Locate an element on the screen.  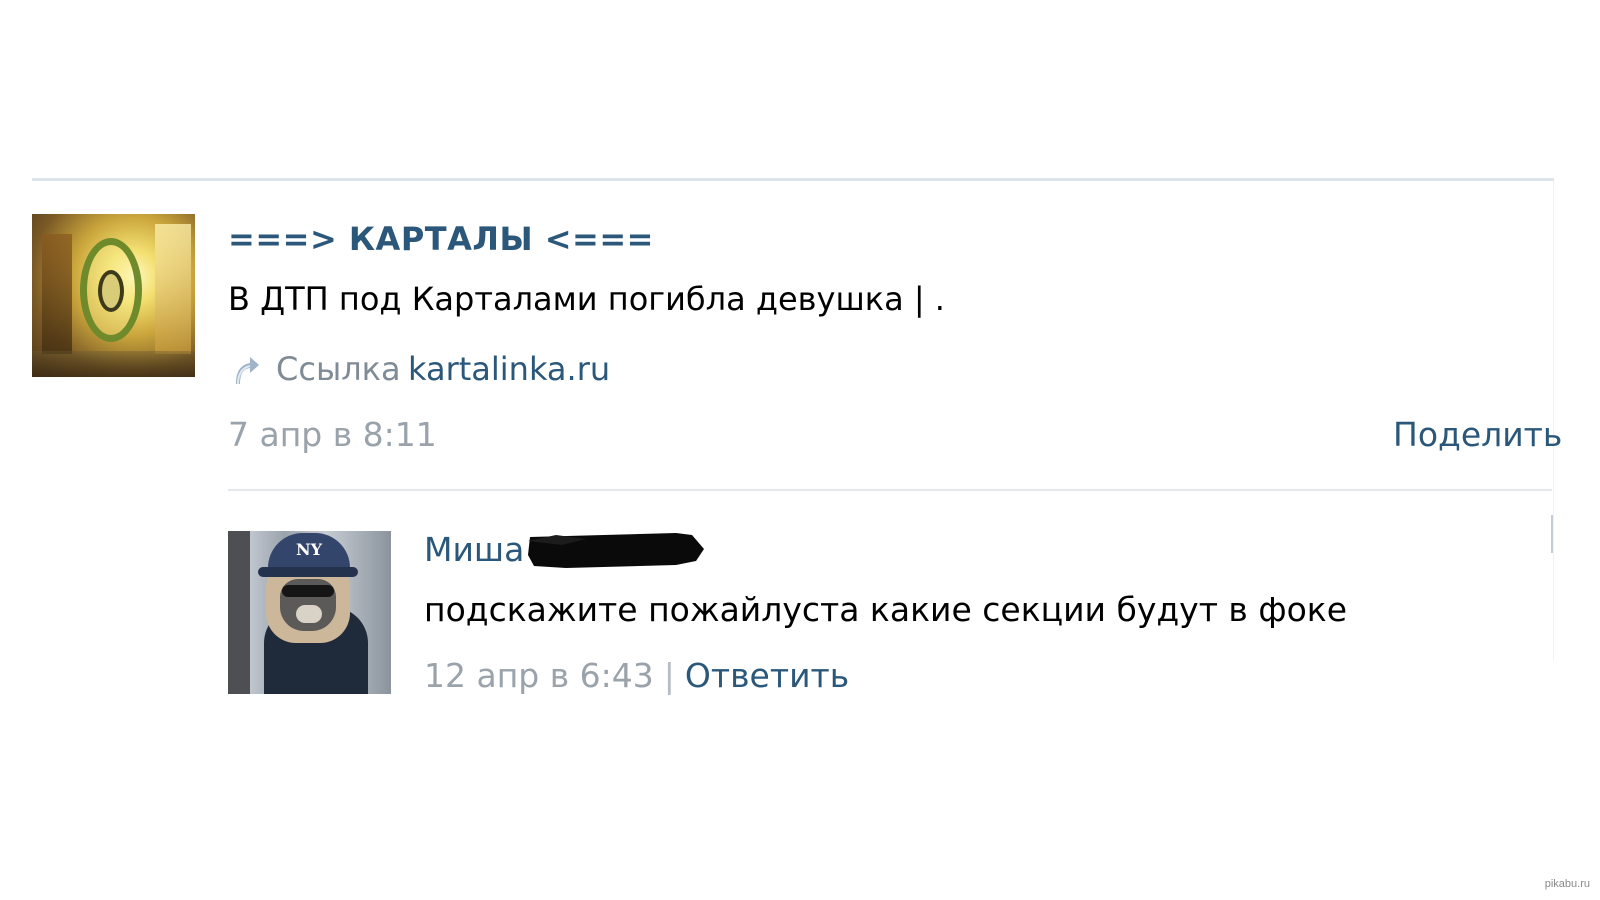
group-avatar is located at coordinates (113, 295).